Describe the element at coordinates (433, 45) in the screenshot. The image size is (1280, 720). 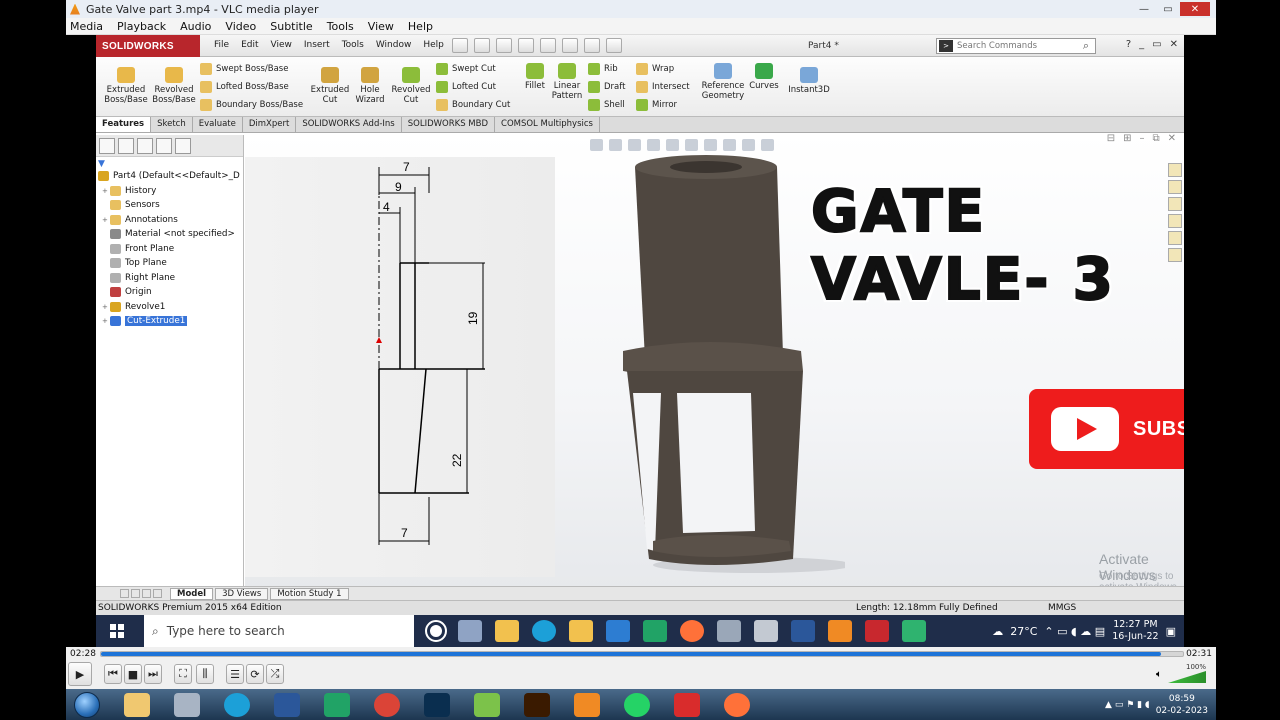
I see `sw-menu-help: Help` at that location.